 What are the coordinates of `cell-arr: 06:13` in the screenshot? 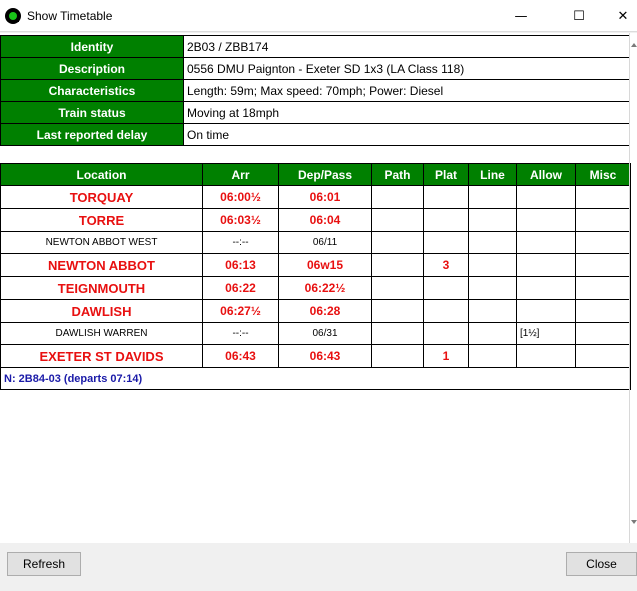 It's located at (240, 265).